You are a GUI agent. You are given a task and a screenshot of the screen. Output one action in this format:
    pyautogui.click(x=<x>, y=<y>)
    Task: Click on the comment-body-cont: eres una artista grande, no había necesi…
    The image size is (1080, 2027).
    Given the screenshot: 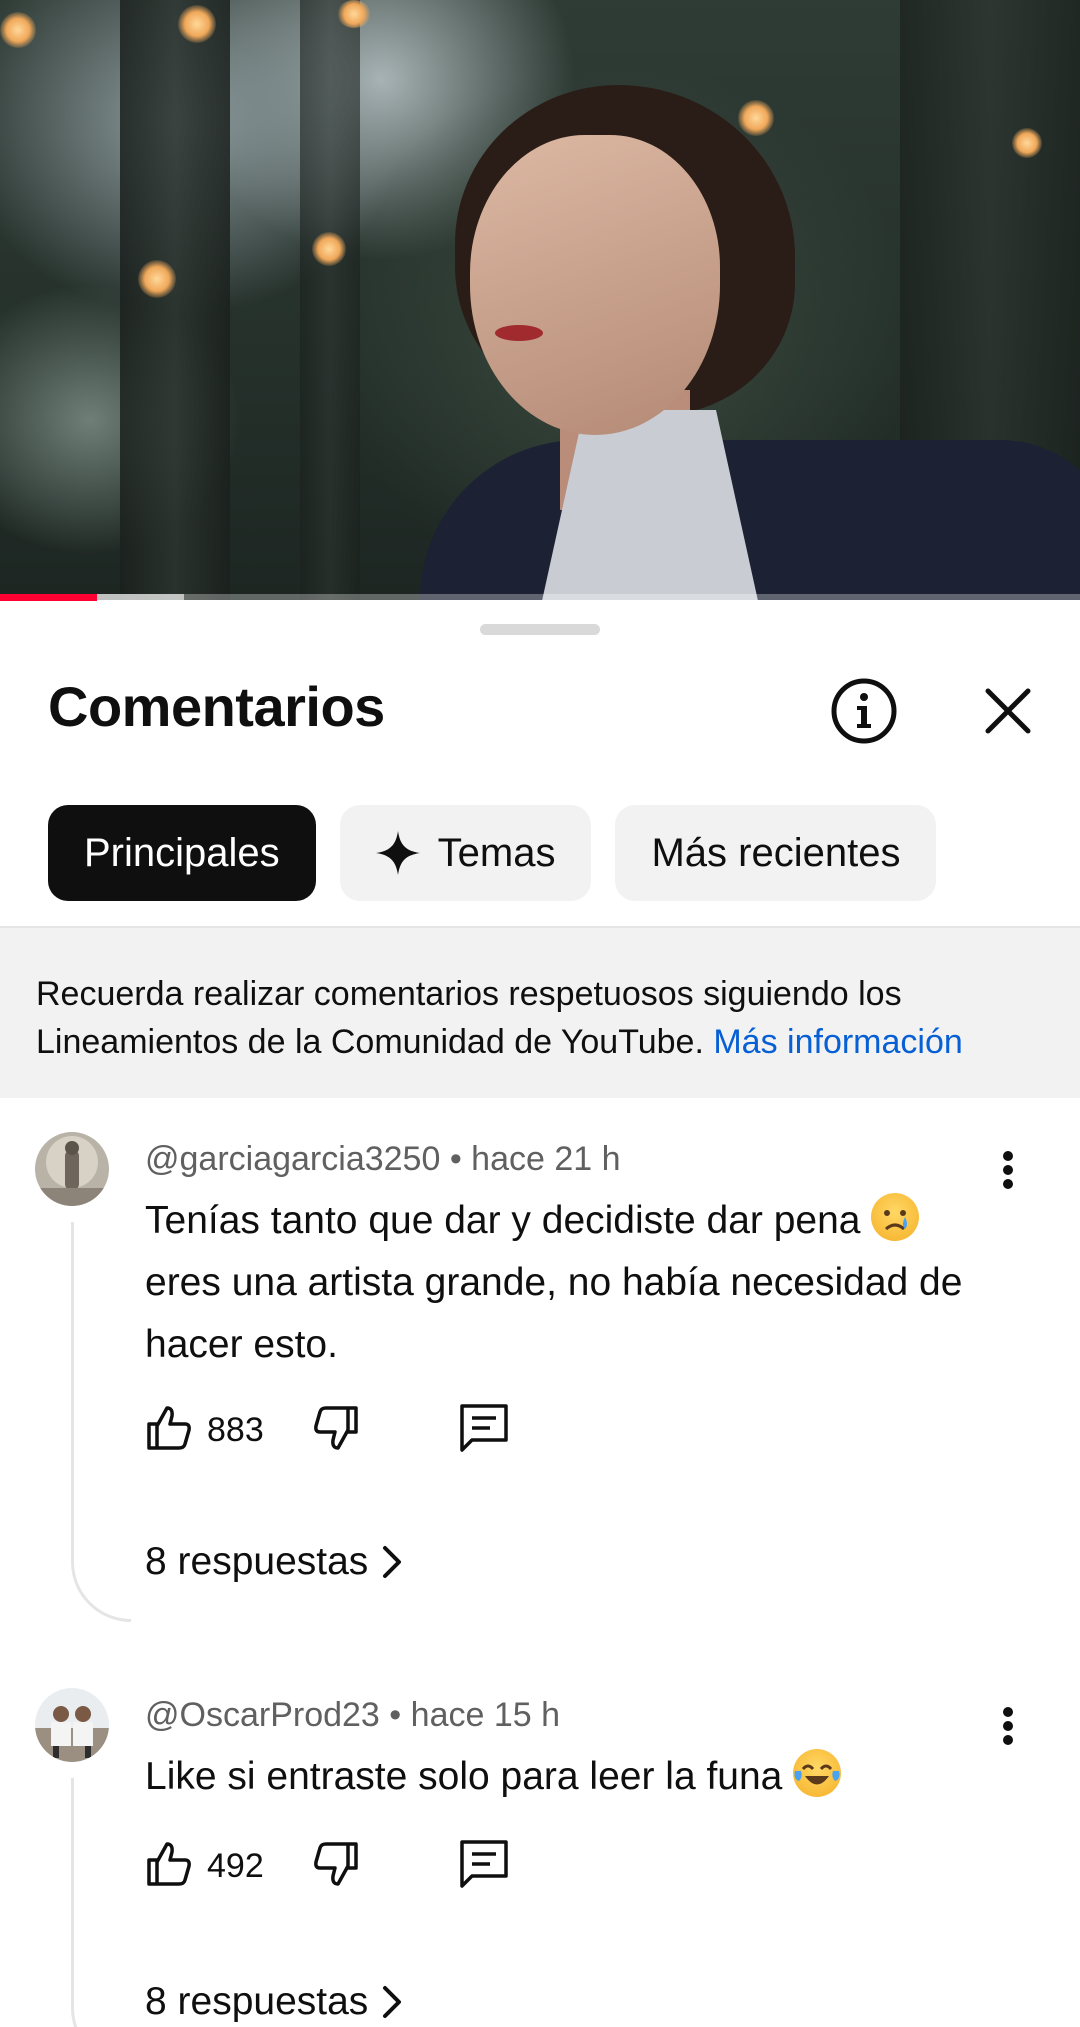 What is the action you would take?
    pyautogui.click(x=554, y=1313)
    